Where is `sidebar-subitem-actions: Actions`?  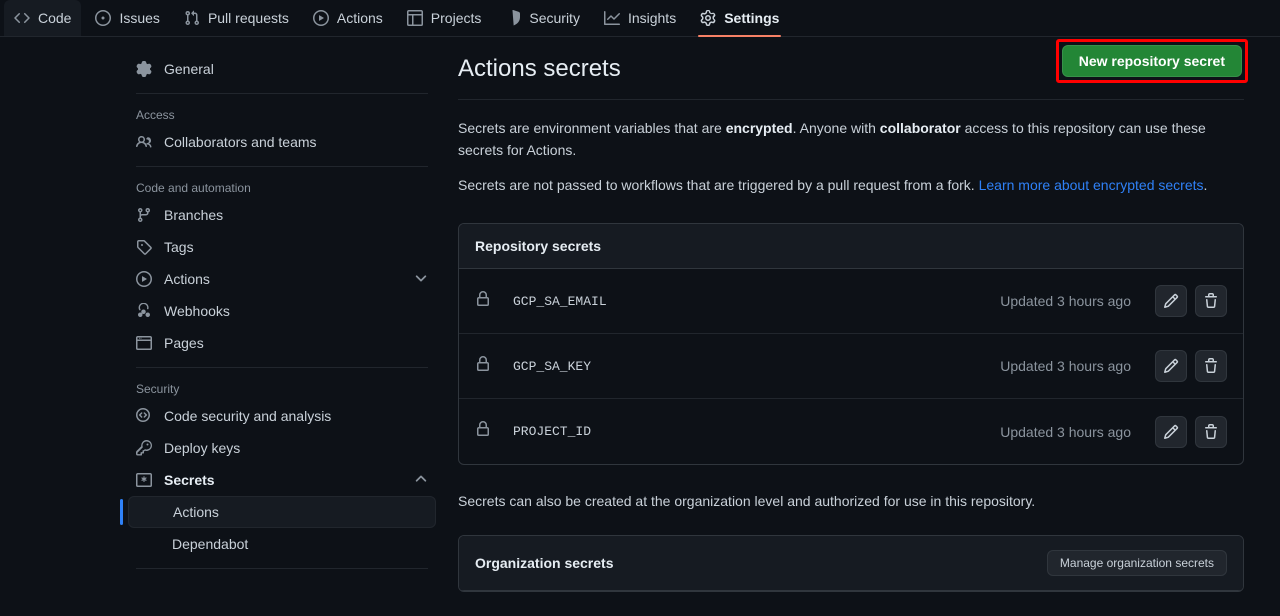 sidebar-subitem-actions: Actions is located at coordinates (278, 512).